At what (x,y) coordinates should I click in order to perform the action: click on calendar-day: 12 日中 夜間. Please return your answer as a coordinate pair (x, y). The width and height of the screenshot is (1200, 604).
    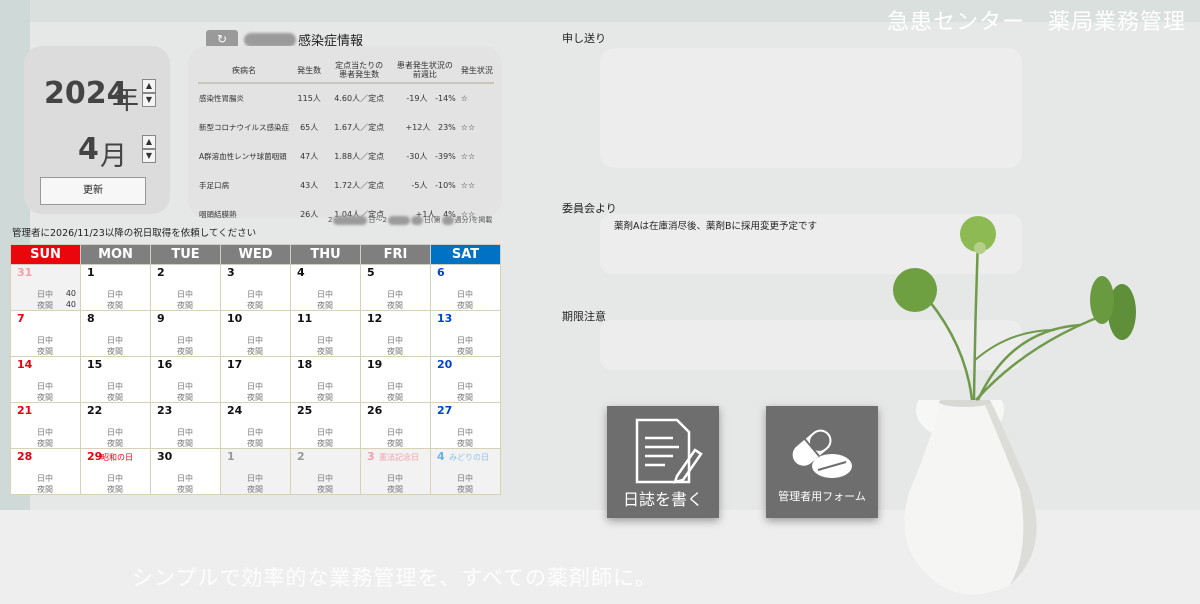
    Looking at the image, I should click on (395, 333).